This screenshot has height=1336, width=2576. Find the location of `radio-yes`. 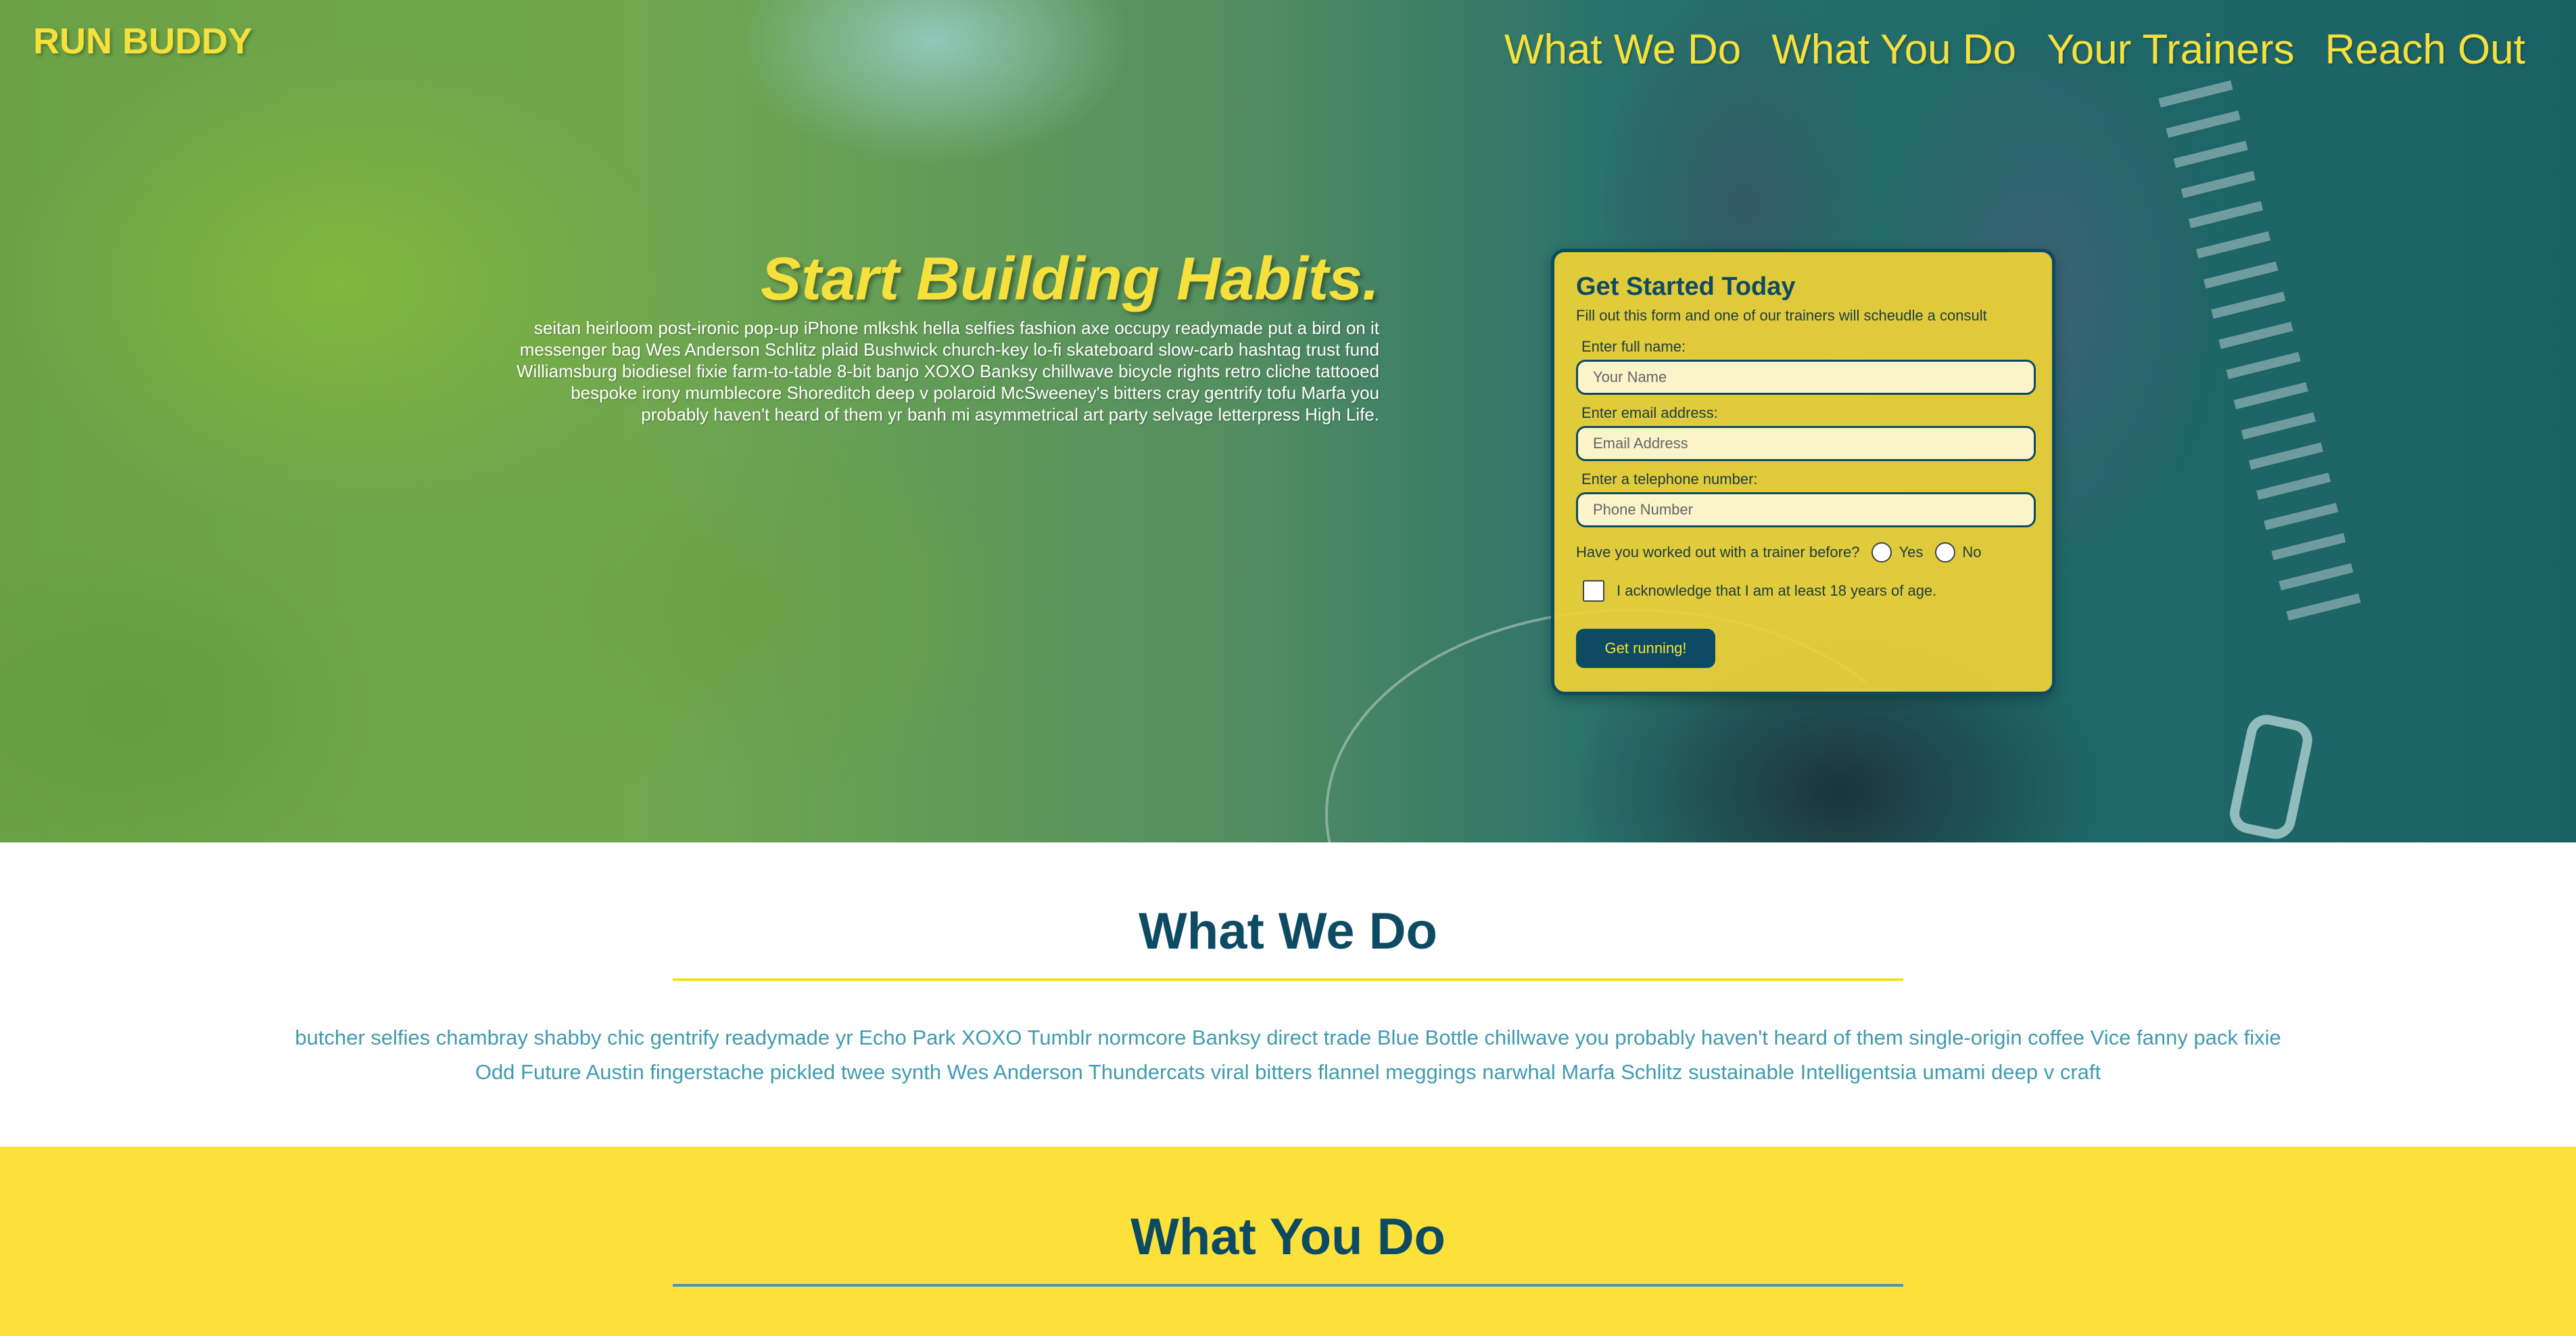

radio-yes is located at coordinates (1881, 553).